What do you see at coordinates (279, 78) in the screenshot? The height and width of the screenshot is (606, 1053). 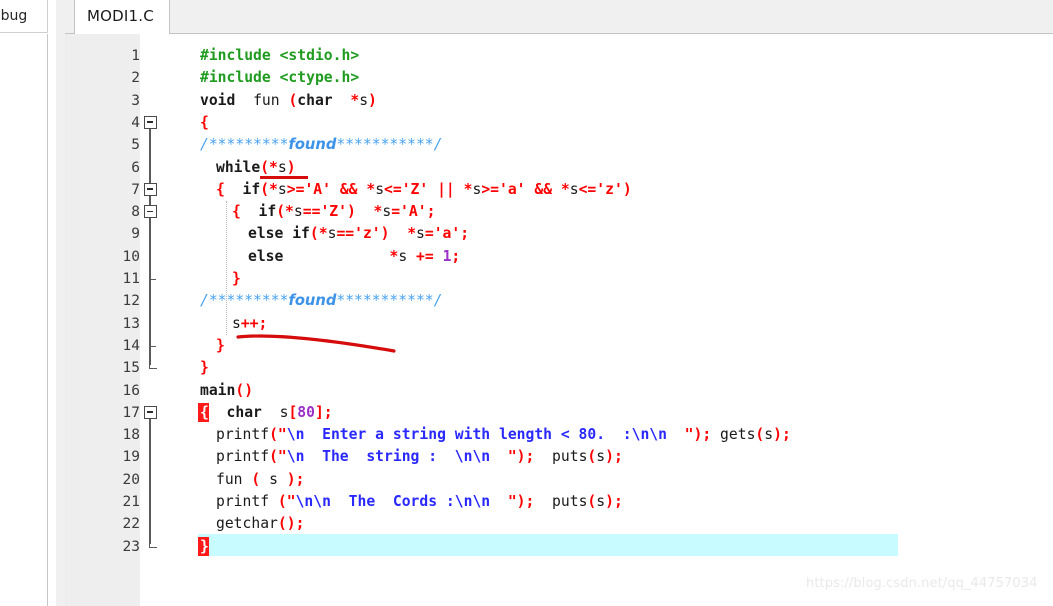 I see `code-line: #include <ctype.h>` at bounding box center [279, 78].